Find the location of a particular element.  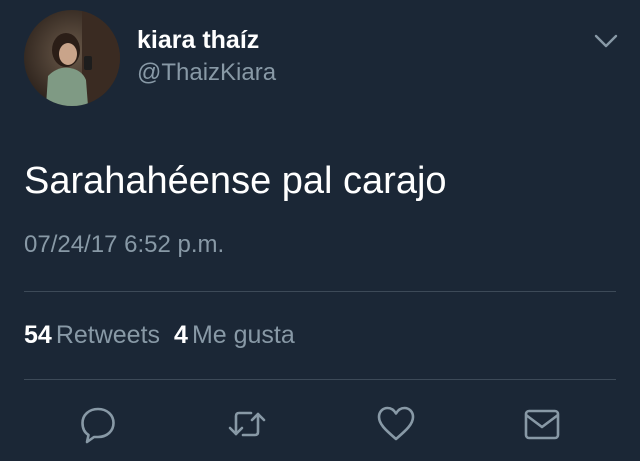

tweet-text: Sarahahéense pal carajo is located at coordinates (235, 181).